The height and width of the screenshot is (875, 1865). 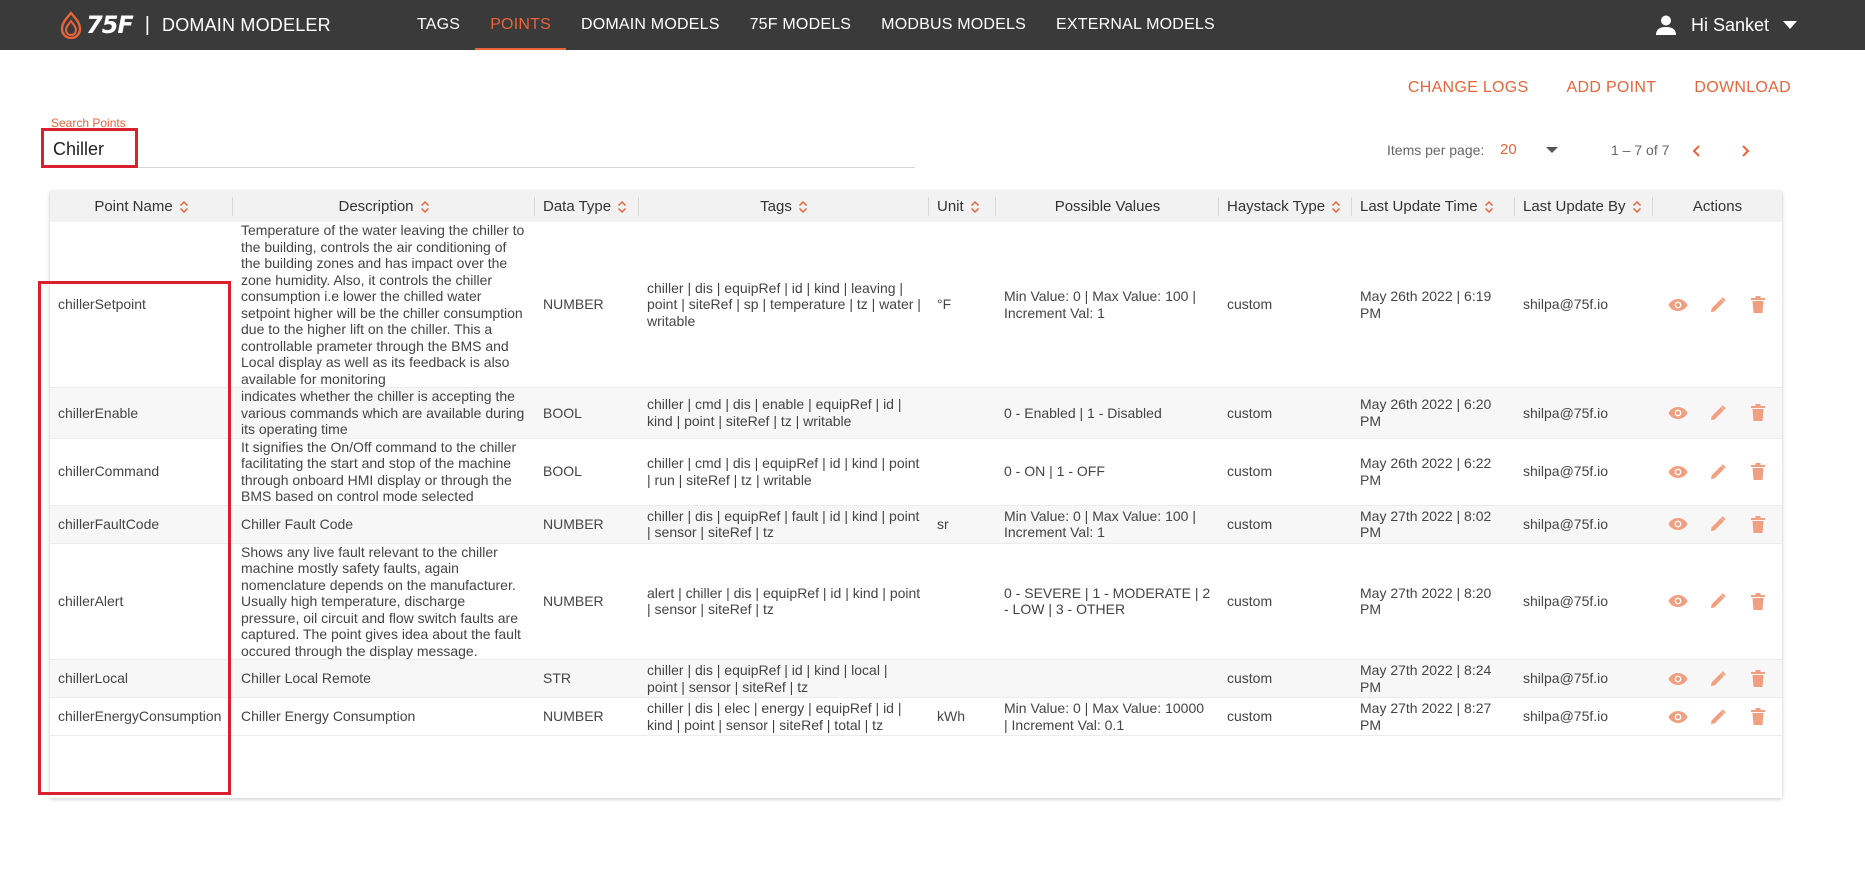 I want to click on cell-name: chillerEnable, so click(x=98, y=412).